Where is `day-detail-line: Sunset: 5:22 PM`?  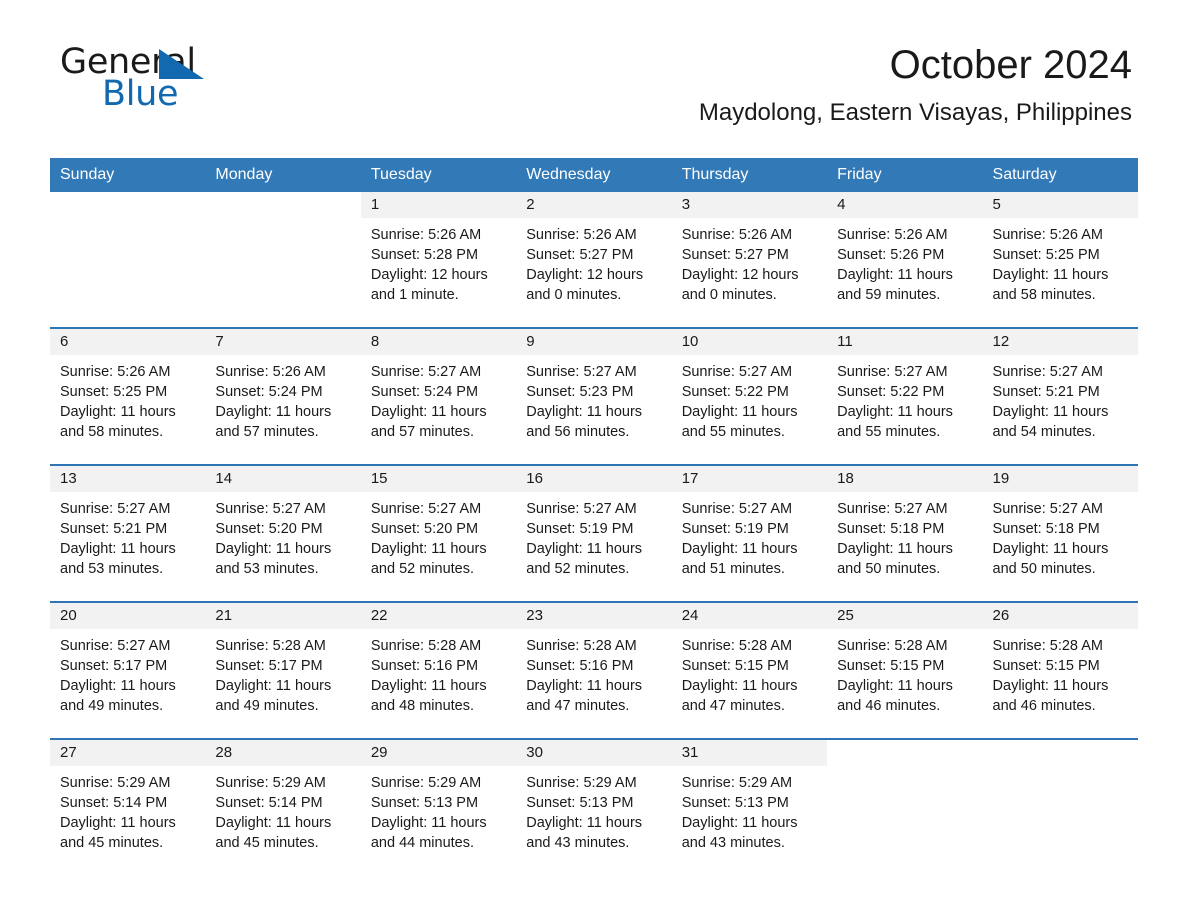 day-detail-line: Sunset: 5:22 PM is located at coordinates (891, 392).